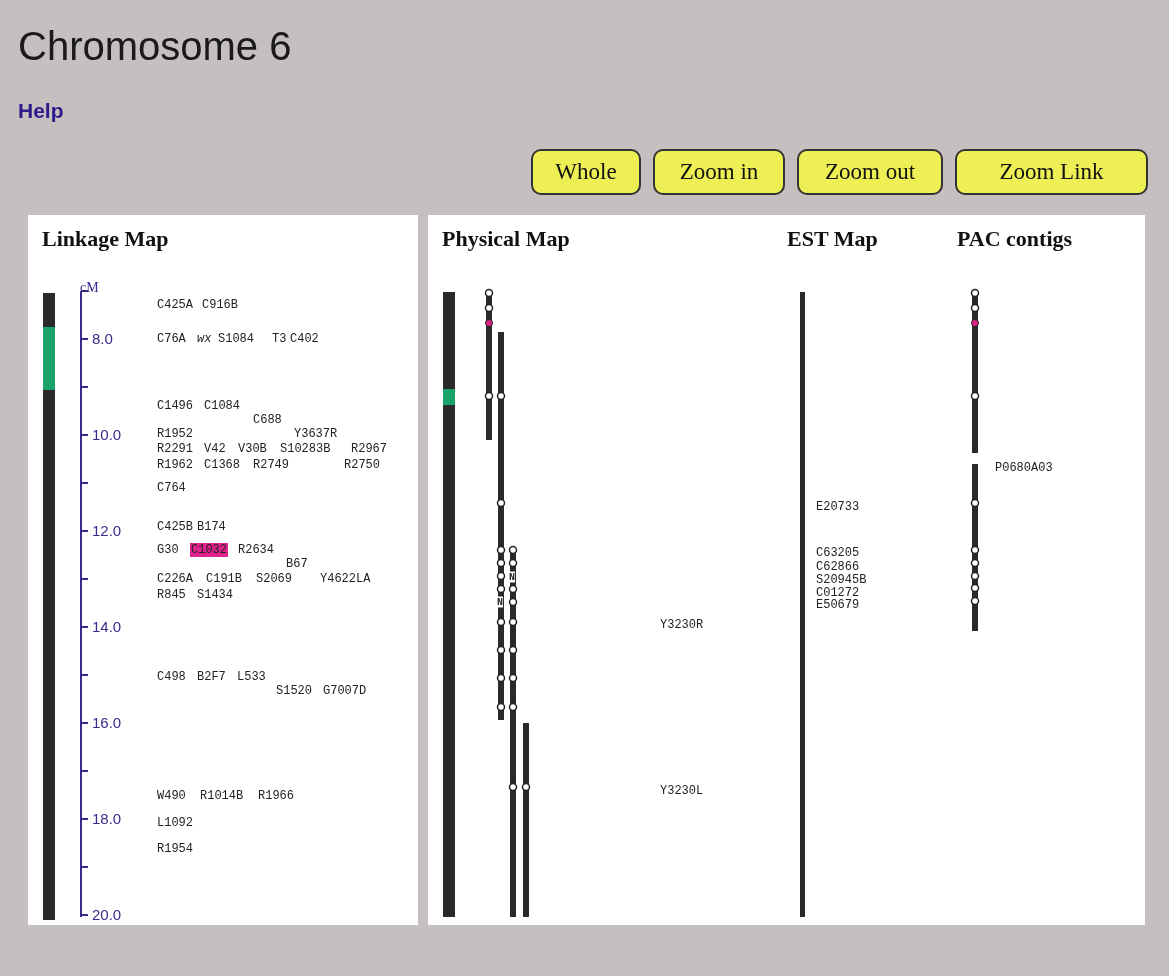  I want to click on axis-label: 8.0, so click(102, 338).